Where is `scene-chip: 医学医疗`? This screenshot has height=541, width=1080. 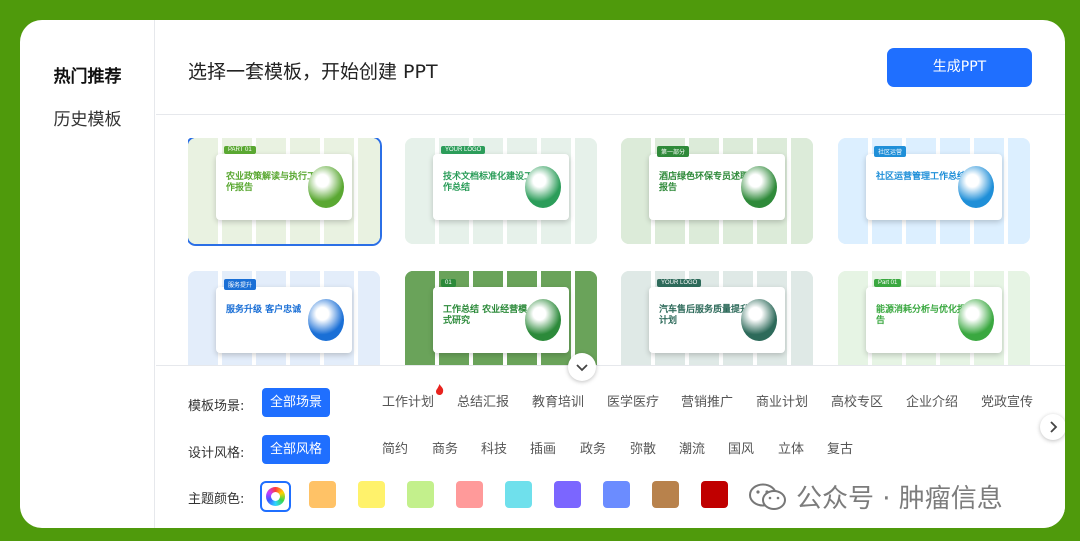
scene-chip: 医学医疗 is located at coordinates (633, 402).